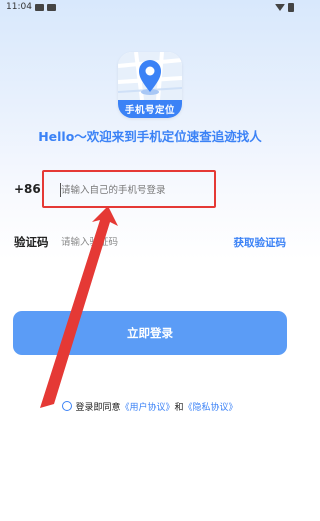 The height and width of the screenshot is (521, 320). Describe the element at coordinates (150, 333) in the screenshot. I see `login-button: 立即登录` at that location.